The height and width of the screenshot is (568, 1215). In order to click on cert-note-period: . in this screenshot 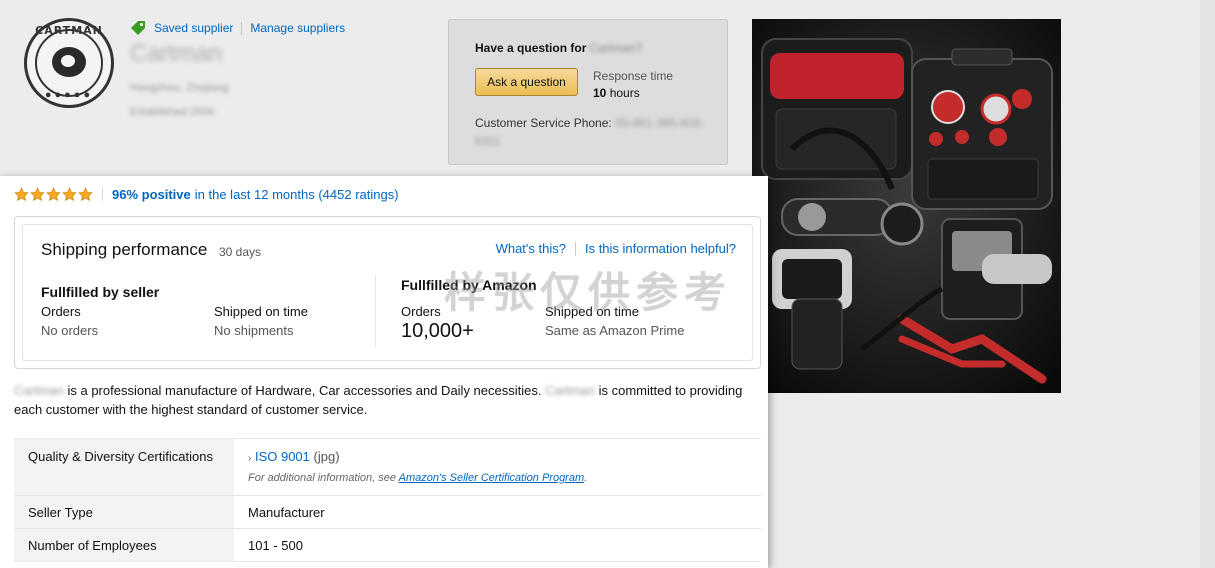, I will do `click(586, 478)`.